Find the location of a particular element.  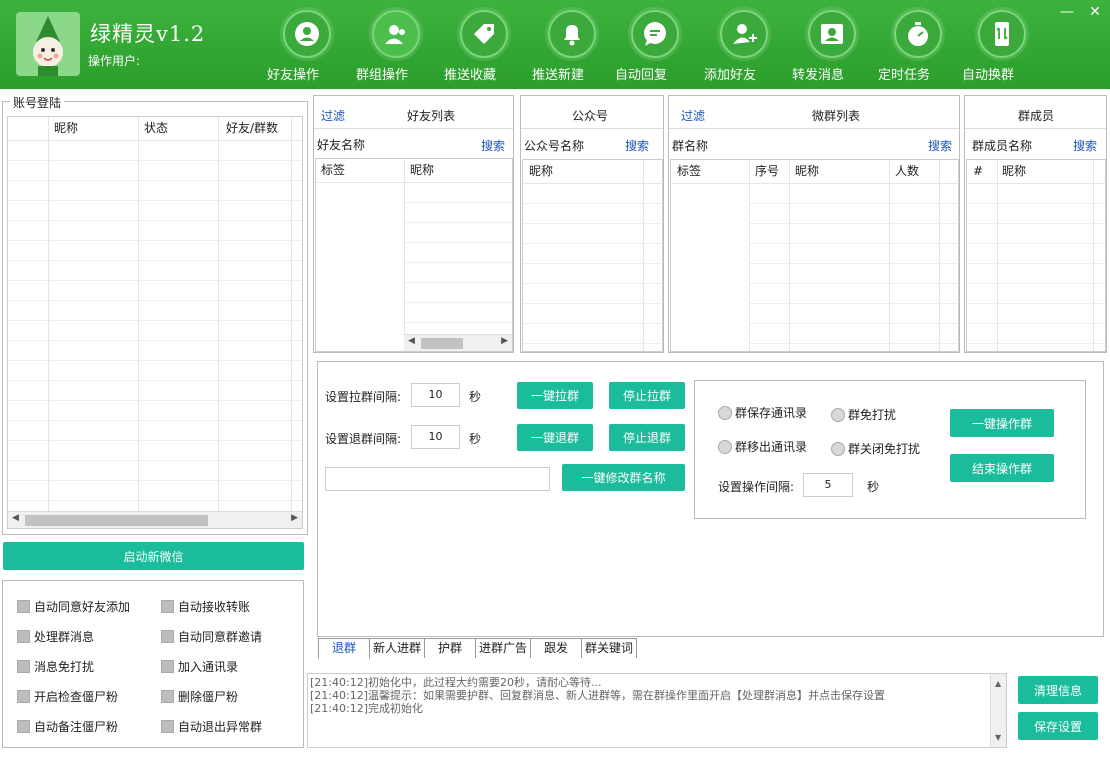

scroll-up-icon: ▲ is located at coordinates (998, 683).